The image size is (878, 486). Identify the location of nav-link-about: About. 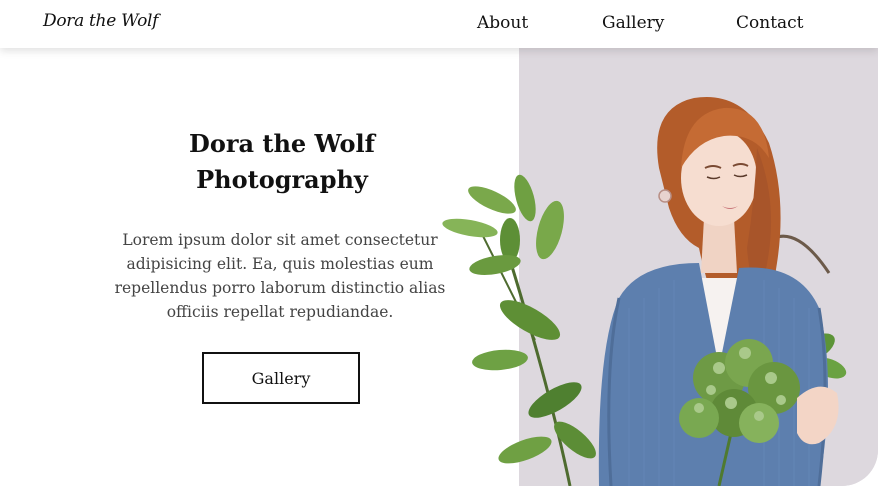
(502, 23).